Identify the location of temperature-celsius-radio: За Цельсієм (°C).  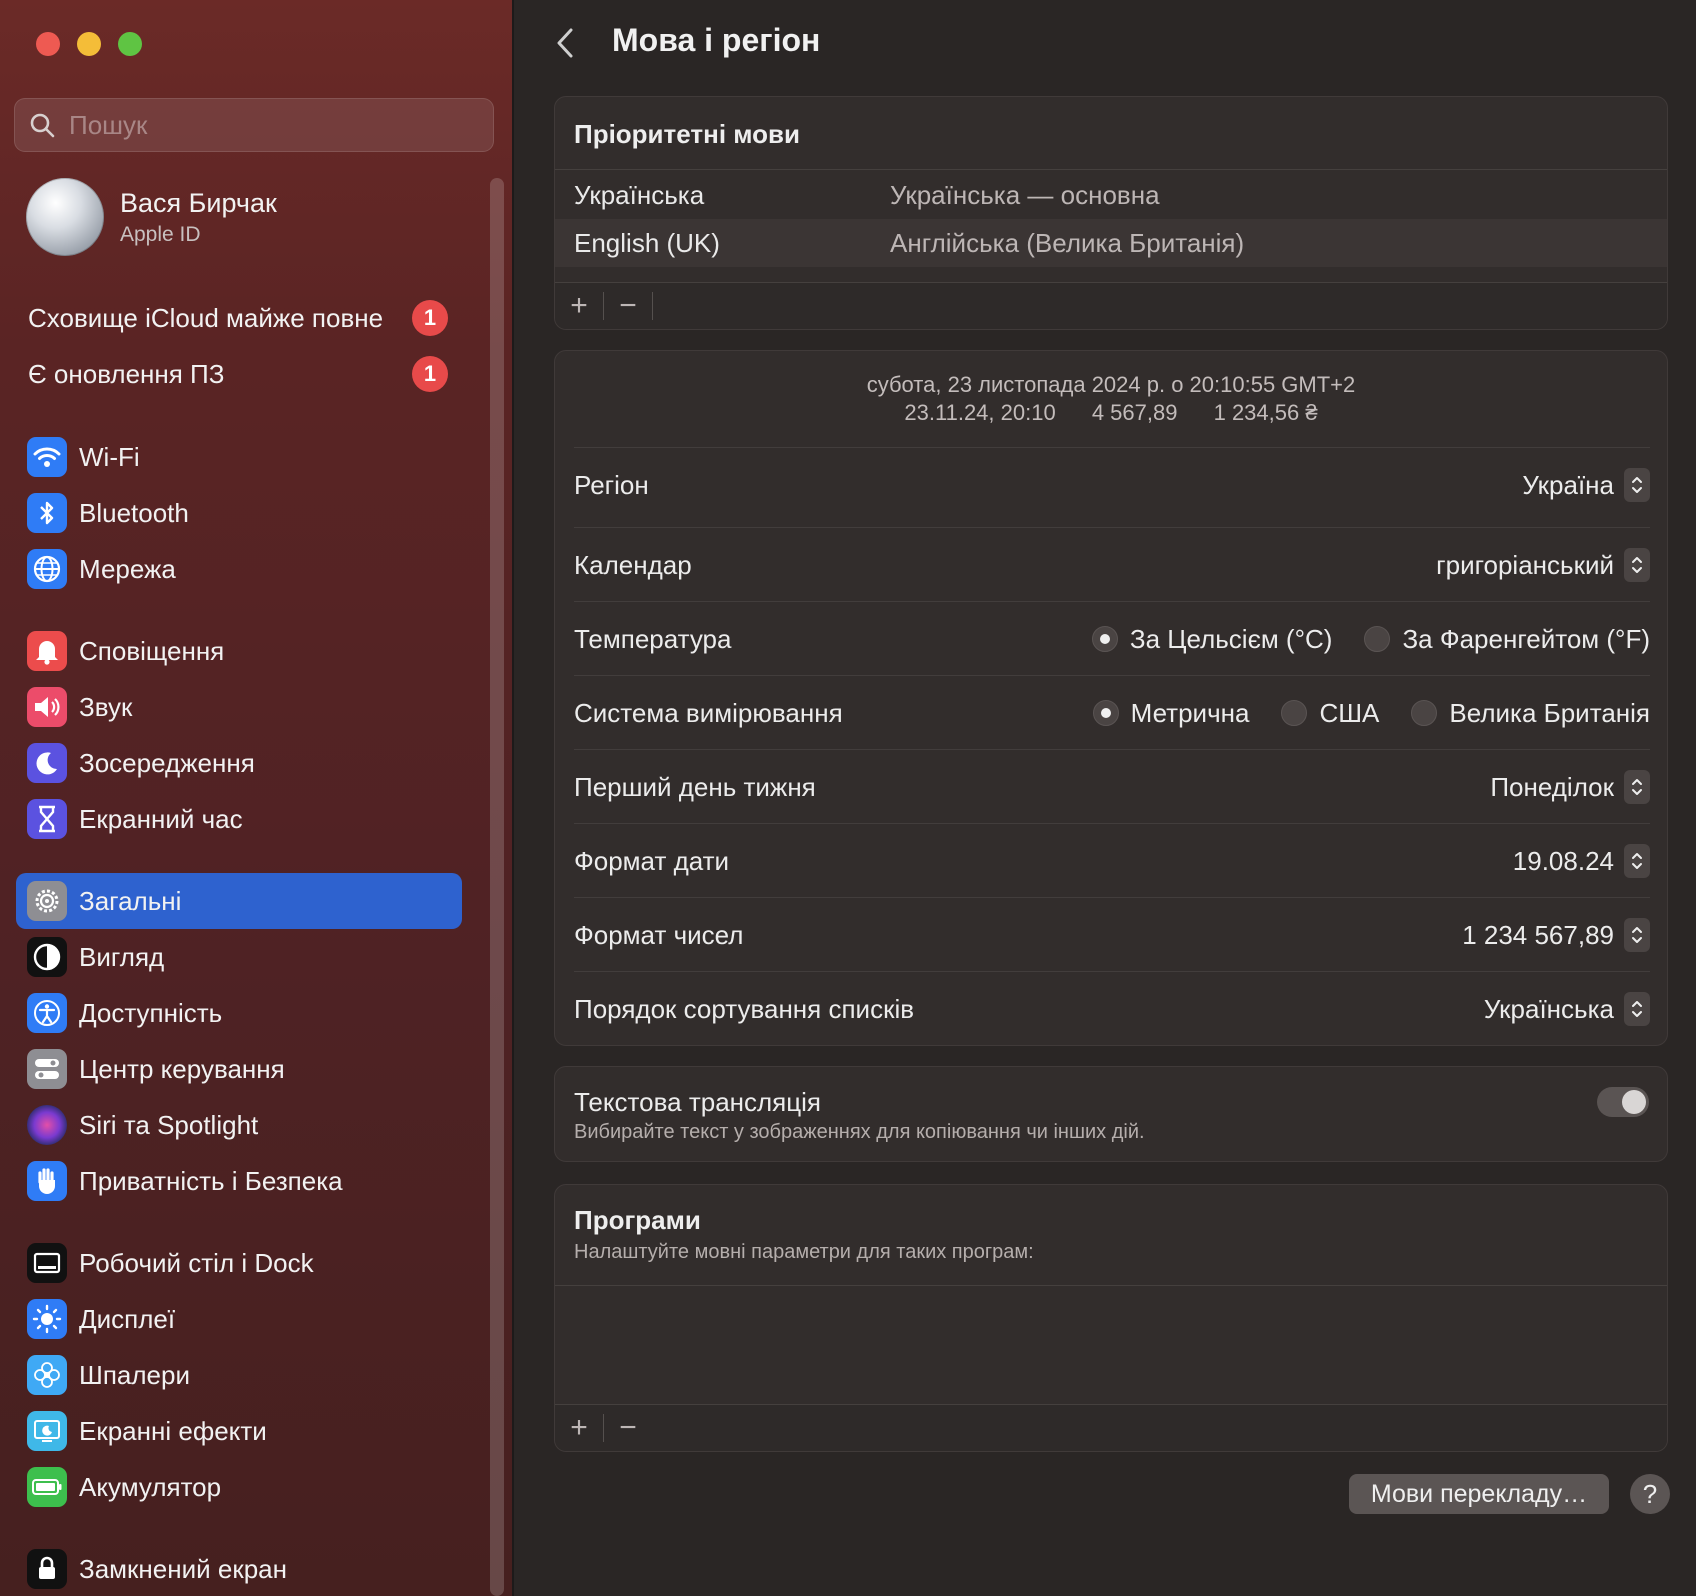
(1212, 639).